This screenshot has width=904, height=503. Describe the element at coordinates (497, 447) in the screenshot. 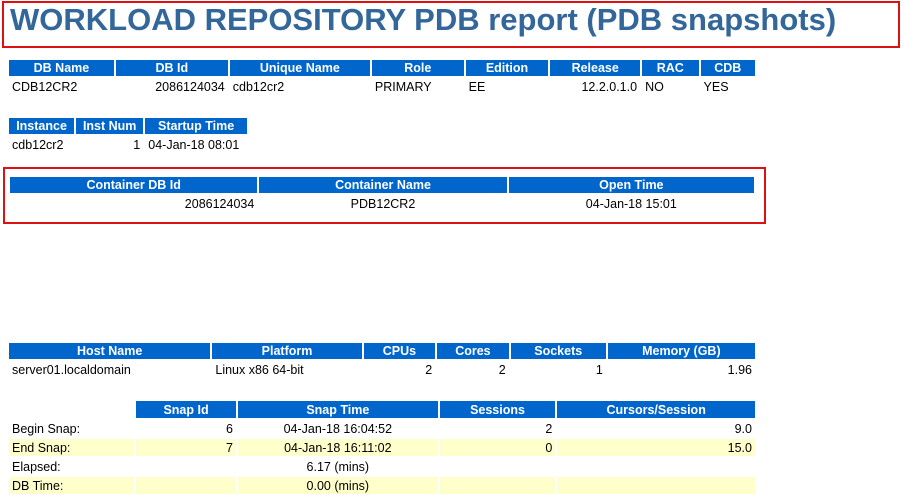

I see `sessions-value: 0` at that location.